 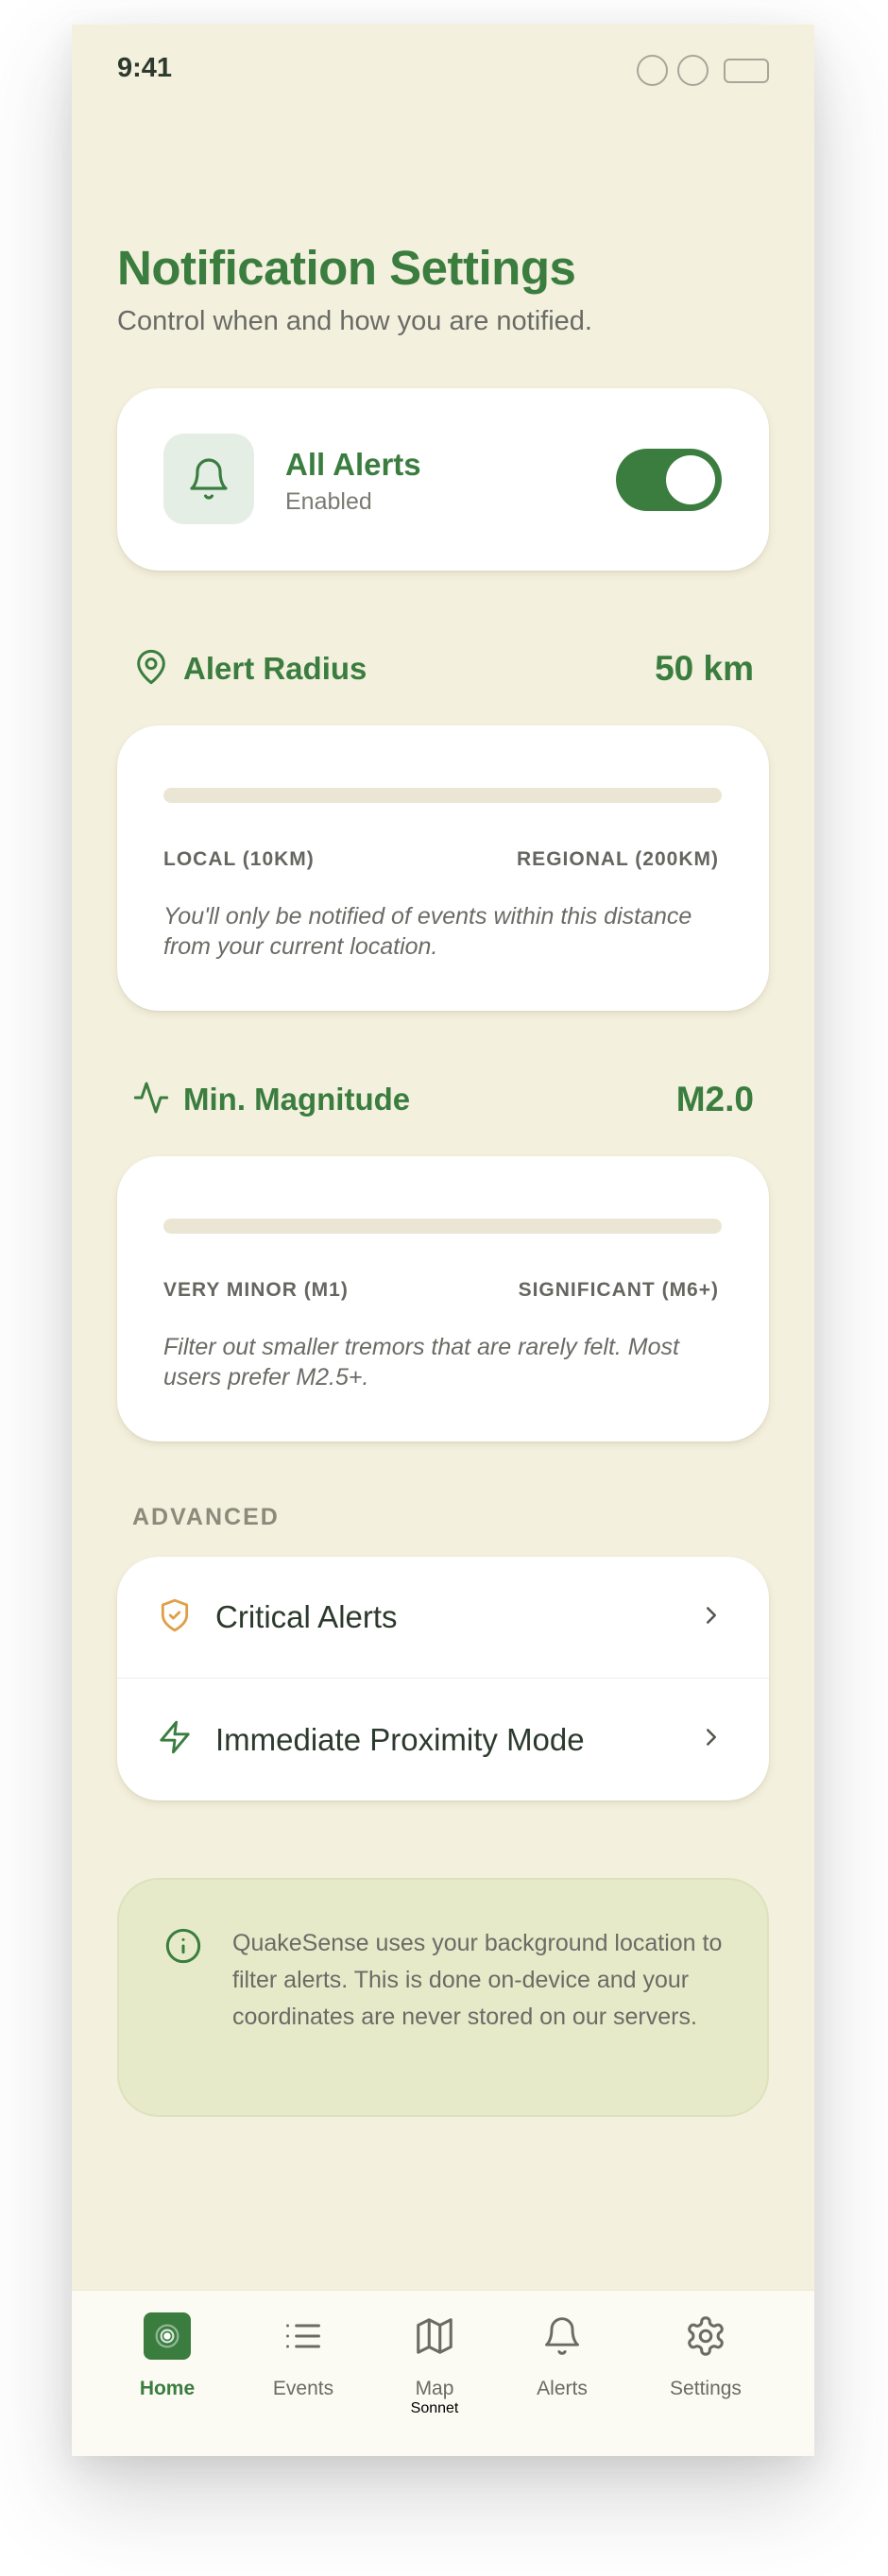 I want to click on page-title: Notification Settings, so click(x=347, y=268).